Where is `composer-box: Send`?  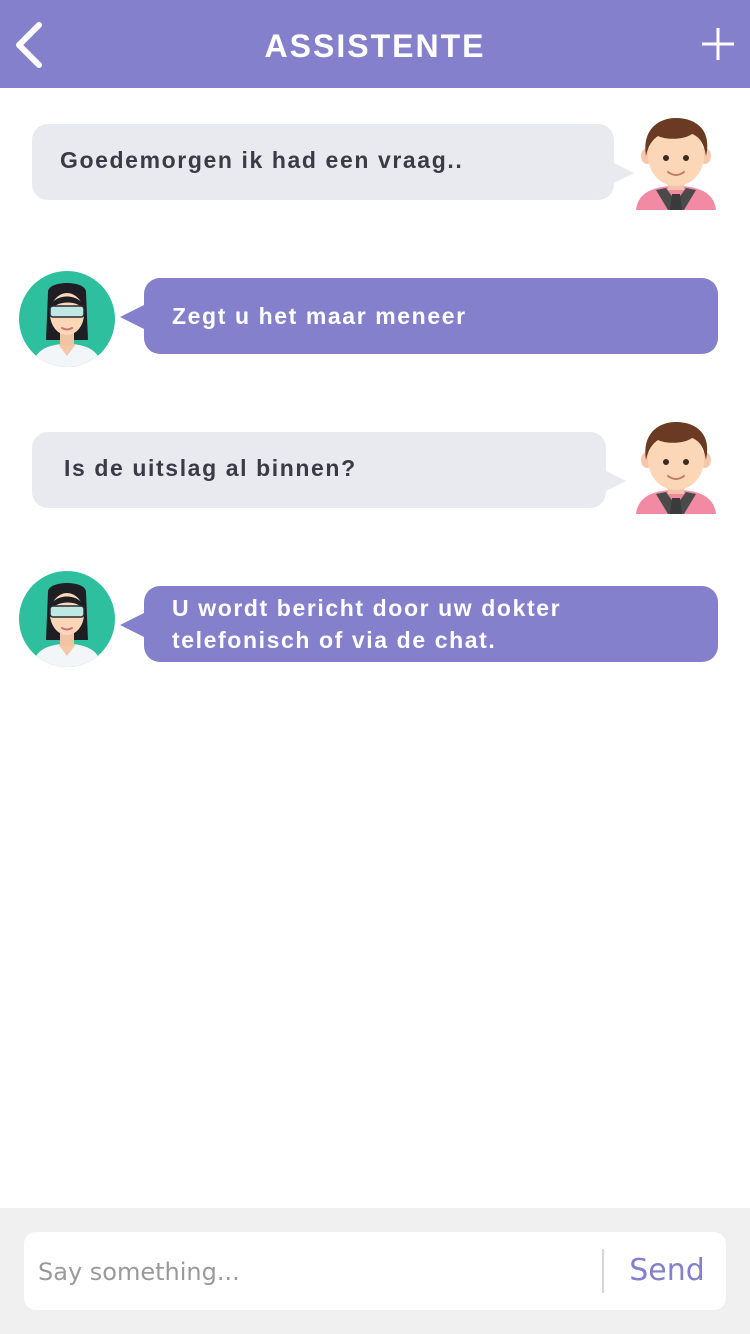 composer-box: Send is located at coordinates (375, 1271).